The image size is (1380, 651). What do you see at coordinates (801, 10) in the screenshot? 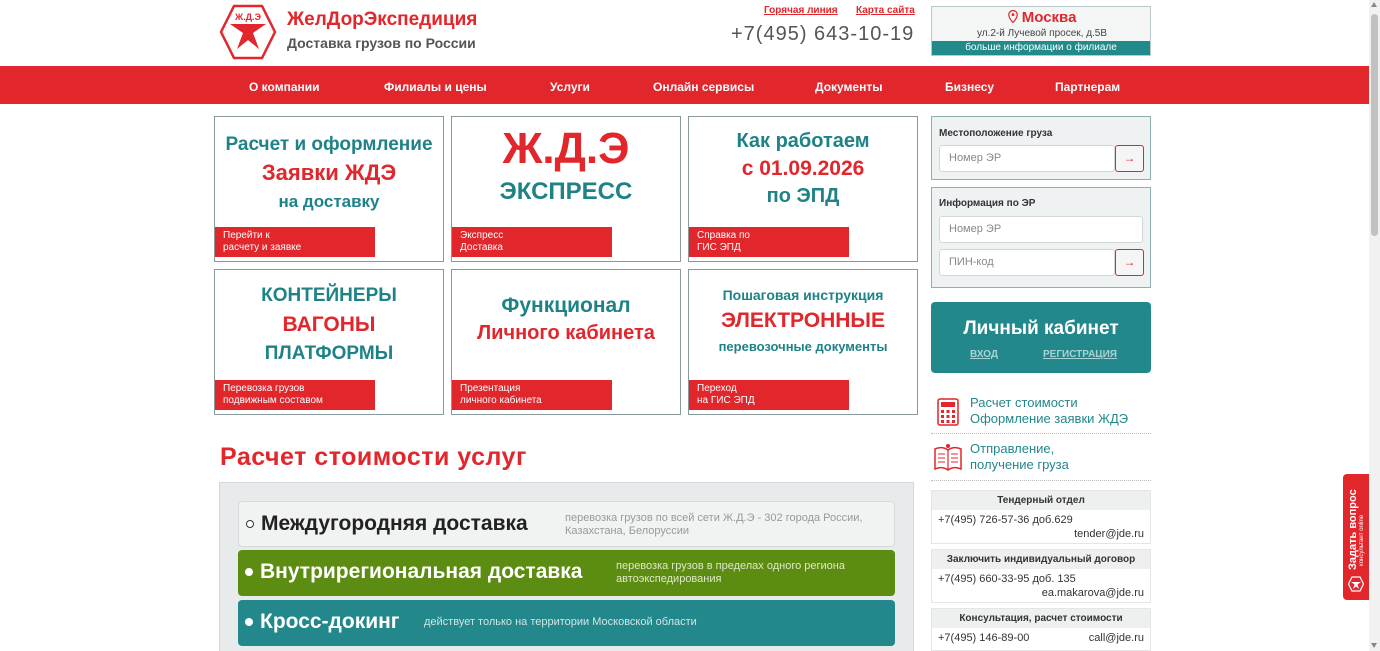
I see `hotline-link: Горячая линия` at bounding box center [801, 10].